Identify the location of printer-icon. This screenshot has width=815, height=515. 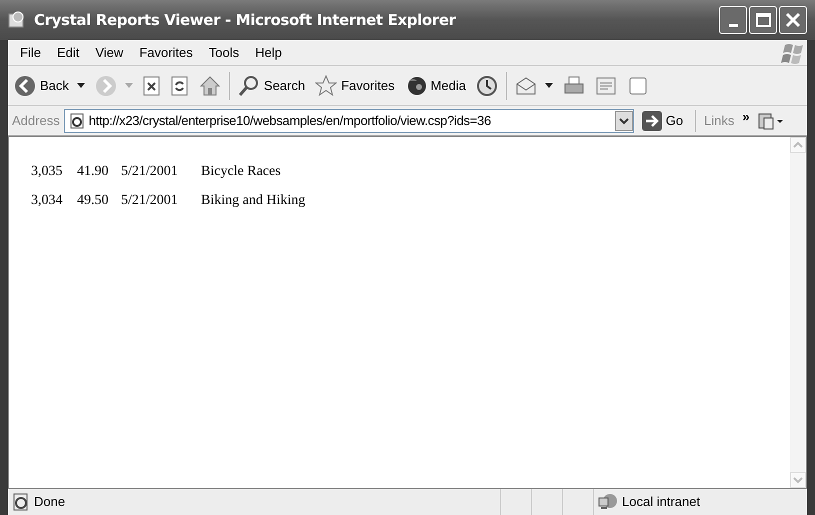
(574, 85).